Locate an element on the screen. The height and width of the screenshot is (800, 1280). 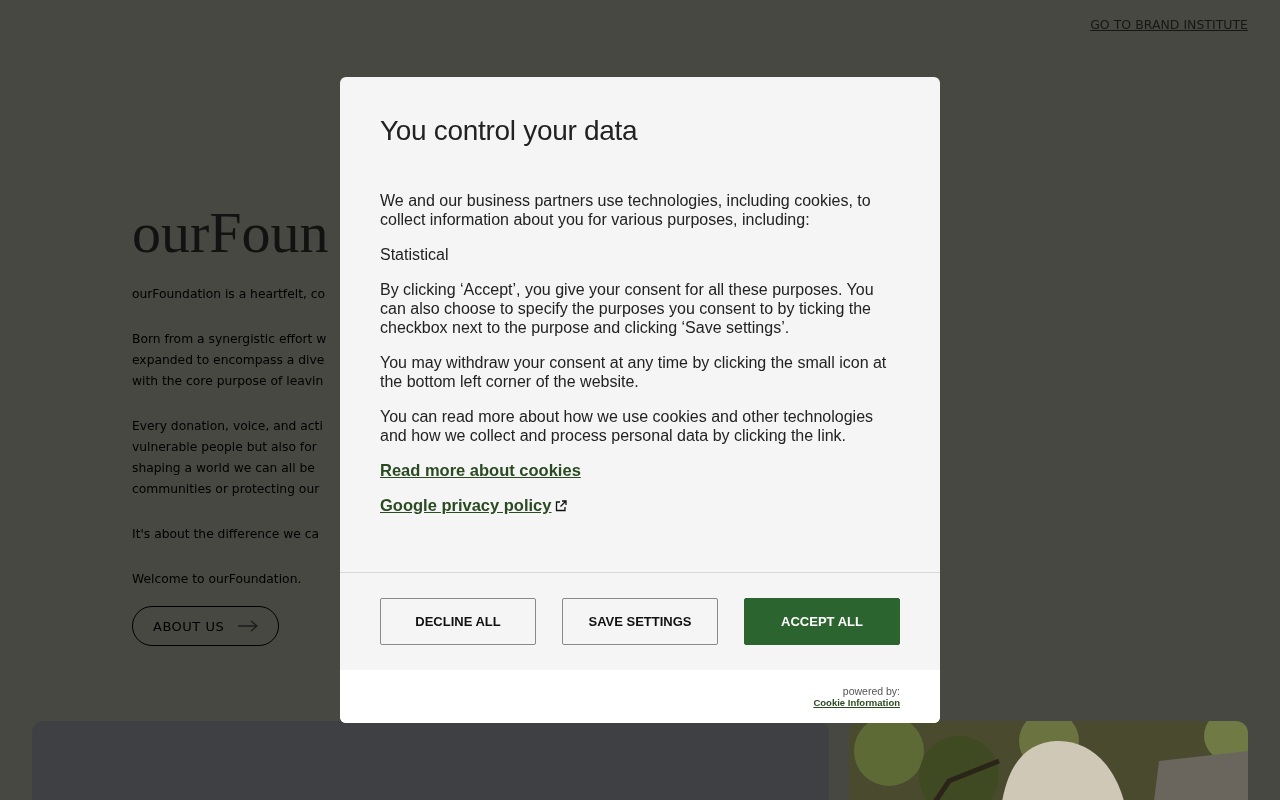
cookies-link: Read more about cookies is located at coordinates (480, 470).